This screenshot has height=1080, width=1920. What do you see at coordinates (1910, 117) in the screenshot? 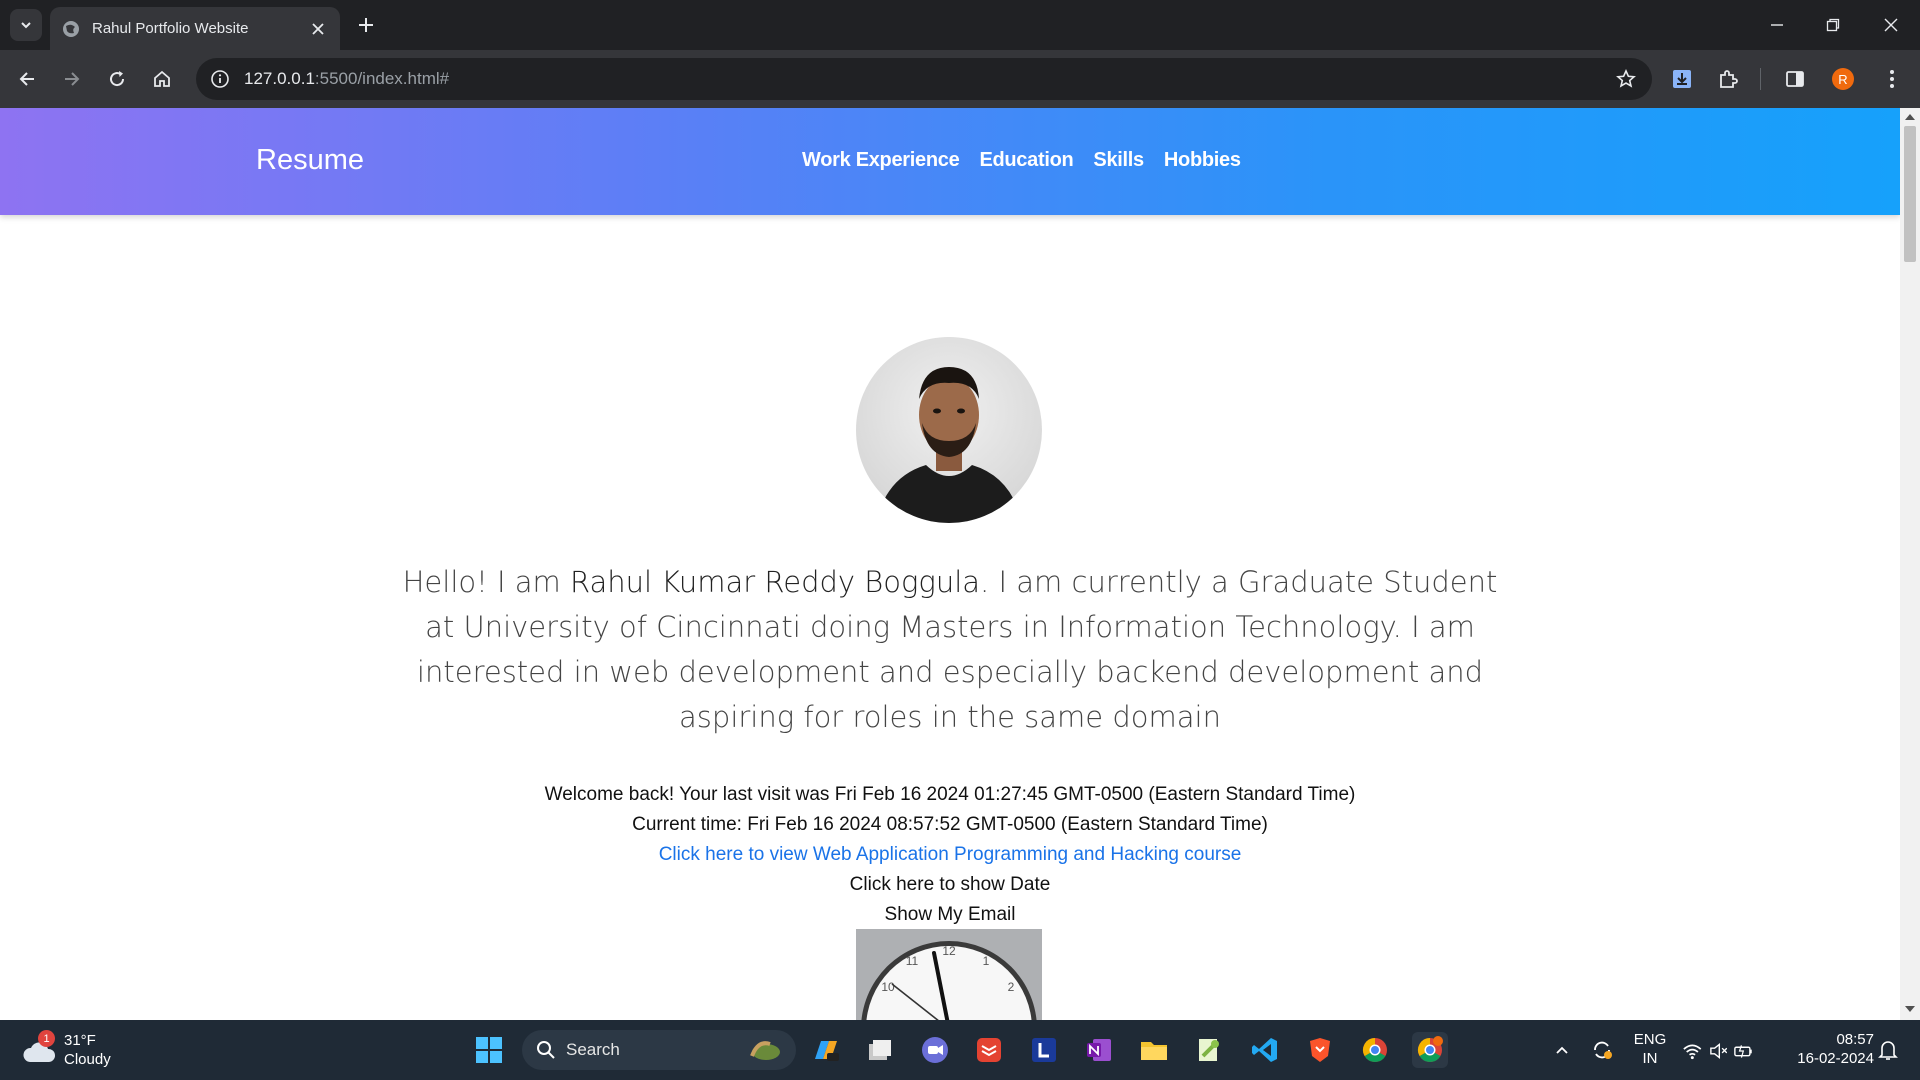
I see `scroll-up-arrow-icon` at bounding box center [1910, 117].